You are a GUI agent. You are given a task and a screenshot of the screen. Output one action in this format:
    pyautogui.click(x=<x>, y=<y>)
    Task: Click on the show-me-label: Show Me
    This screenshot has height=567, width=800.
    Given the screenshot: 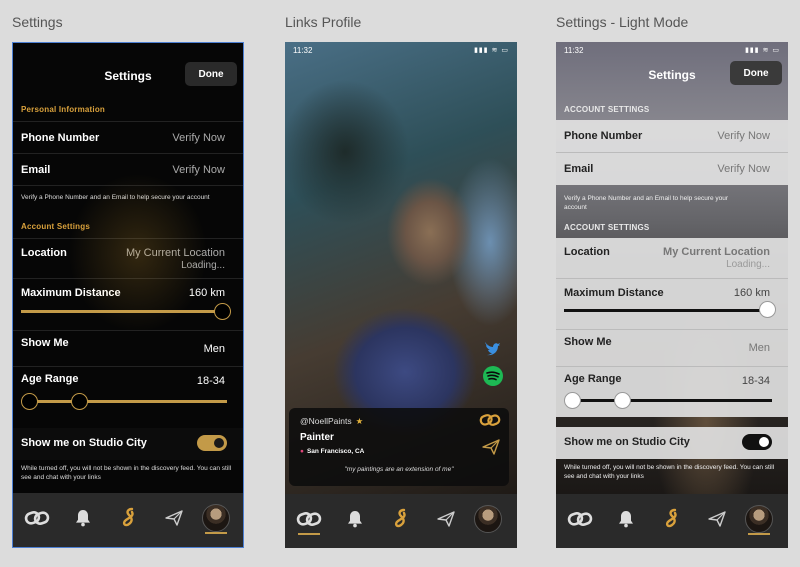 What is the action you would take?
    pyautogui.click(x=588, y=342)
    